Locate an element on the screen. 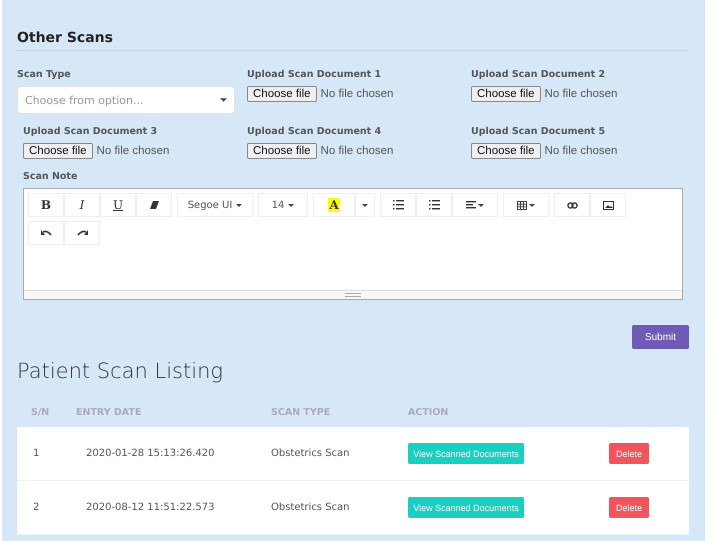  listing-title: Patient Scan Listing is located at coordinates (120, 371).